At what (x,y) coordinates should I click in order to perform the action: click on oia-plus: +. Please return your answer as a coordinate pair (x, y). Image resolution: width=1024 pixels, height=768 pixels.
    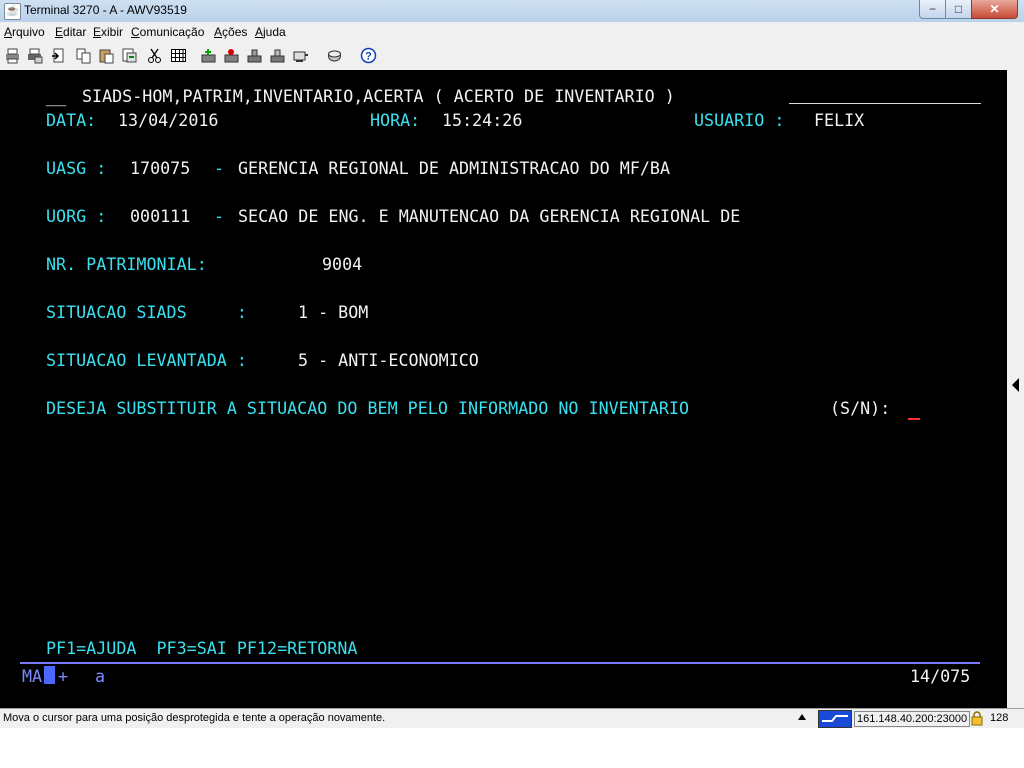
    Looking at the image, I should click on (63, 676).